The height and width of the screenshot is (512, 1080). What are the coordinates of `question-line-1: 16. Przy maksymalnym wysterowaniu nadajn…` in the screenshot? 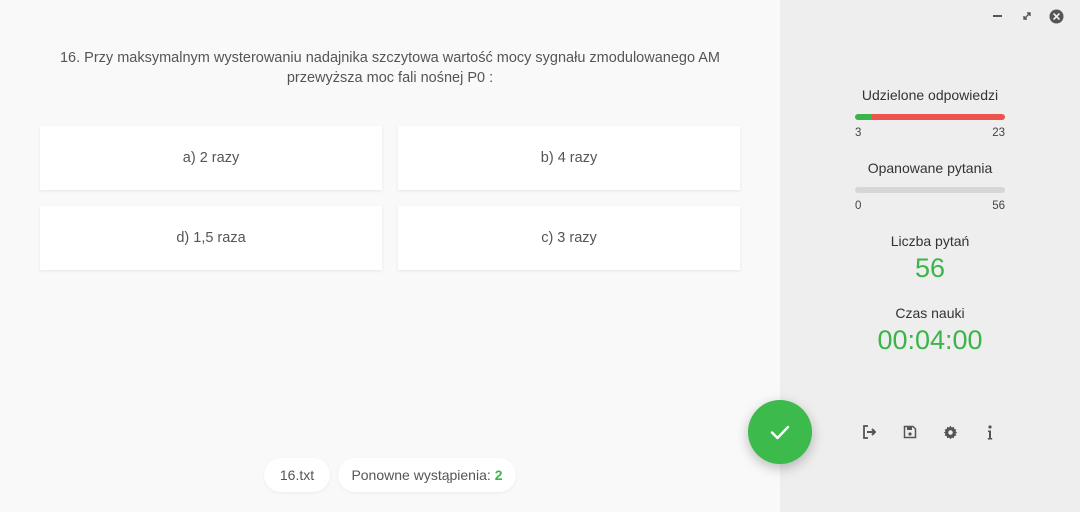 It's located at (390, 58).